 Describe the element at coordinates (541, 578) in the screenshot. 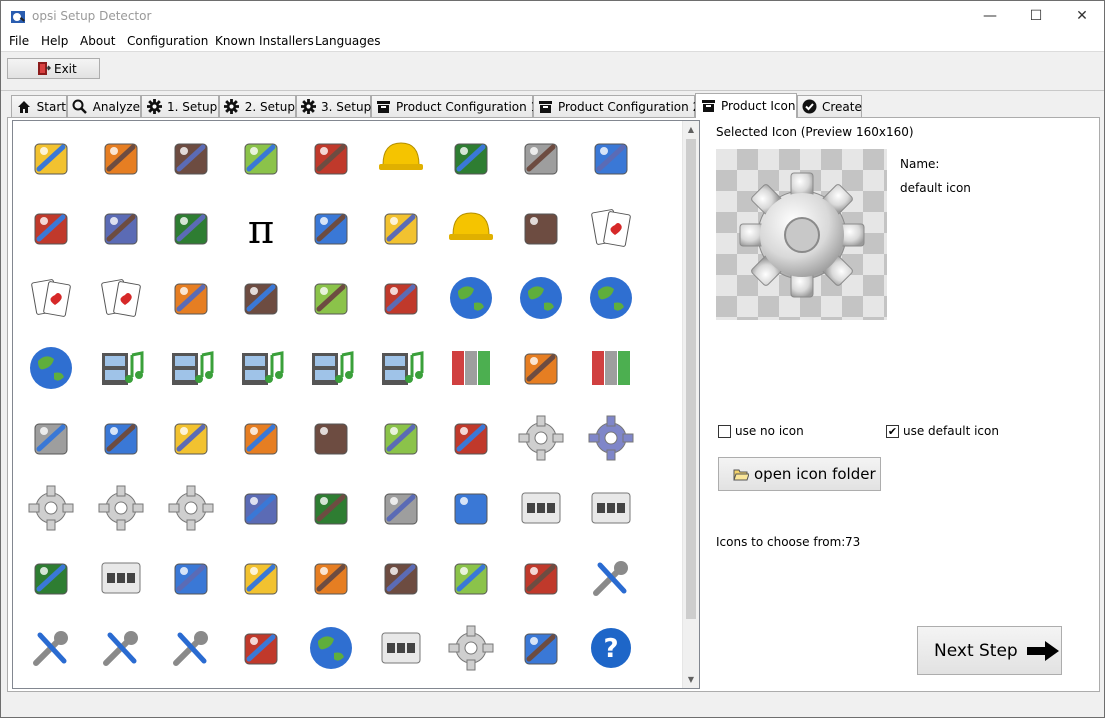

I see `toolbox-icon` at that location.